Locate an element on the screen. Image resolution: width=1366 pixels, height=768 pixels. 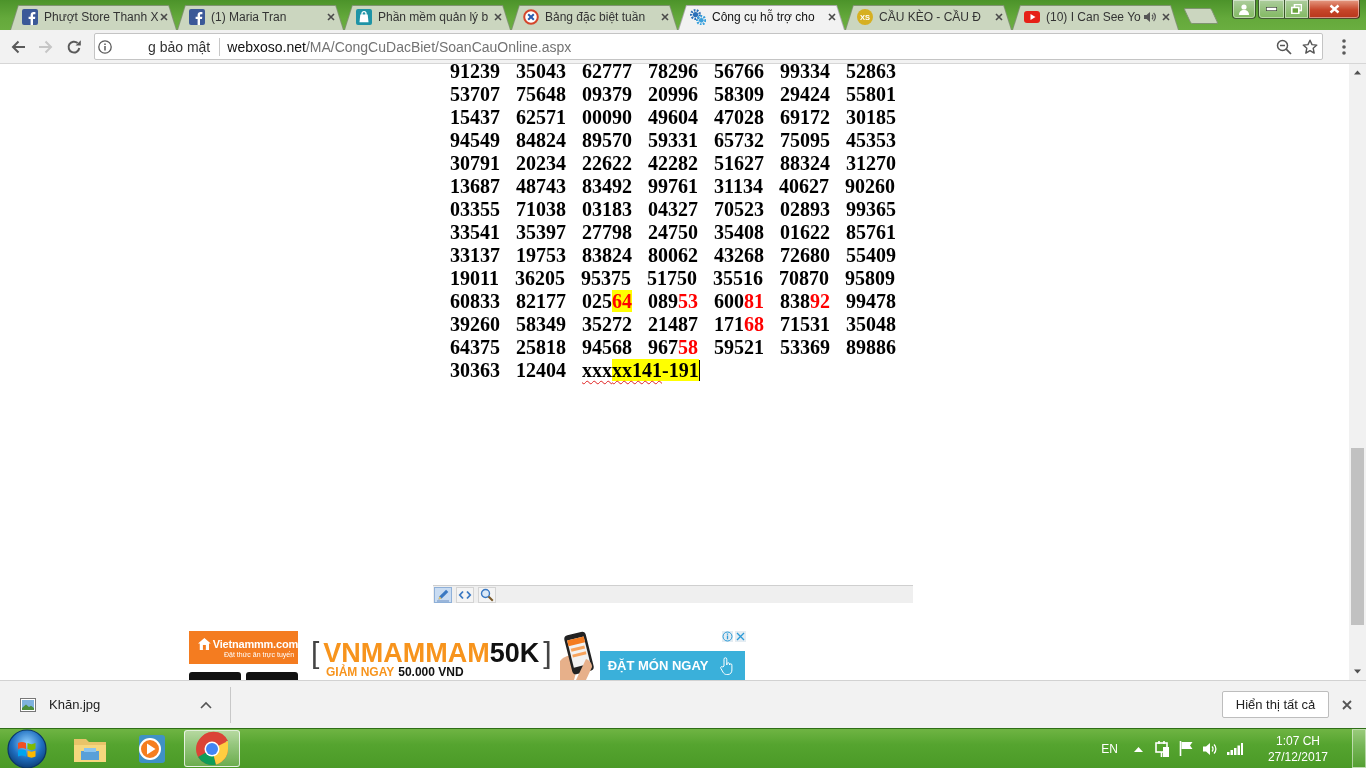
person-icon is located at coordinates (1244, 9).